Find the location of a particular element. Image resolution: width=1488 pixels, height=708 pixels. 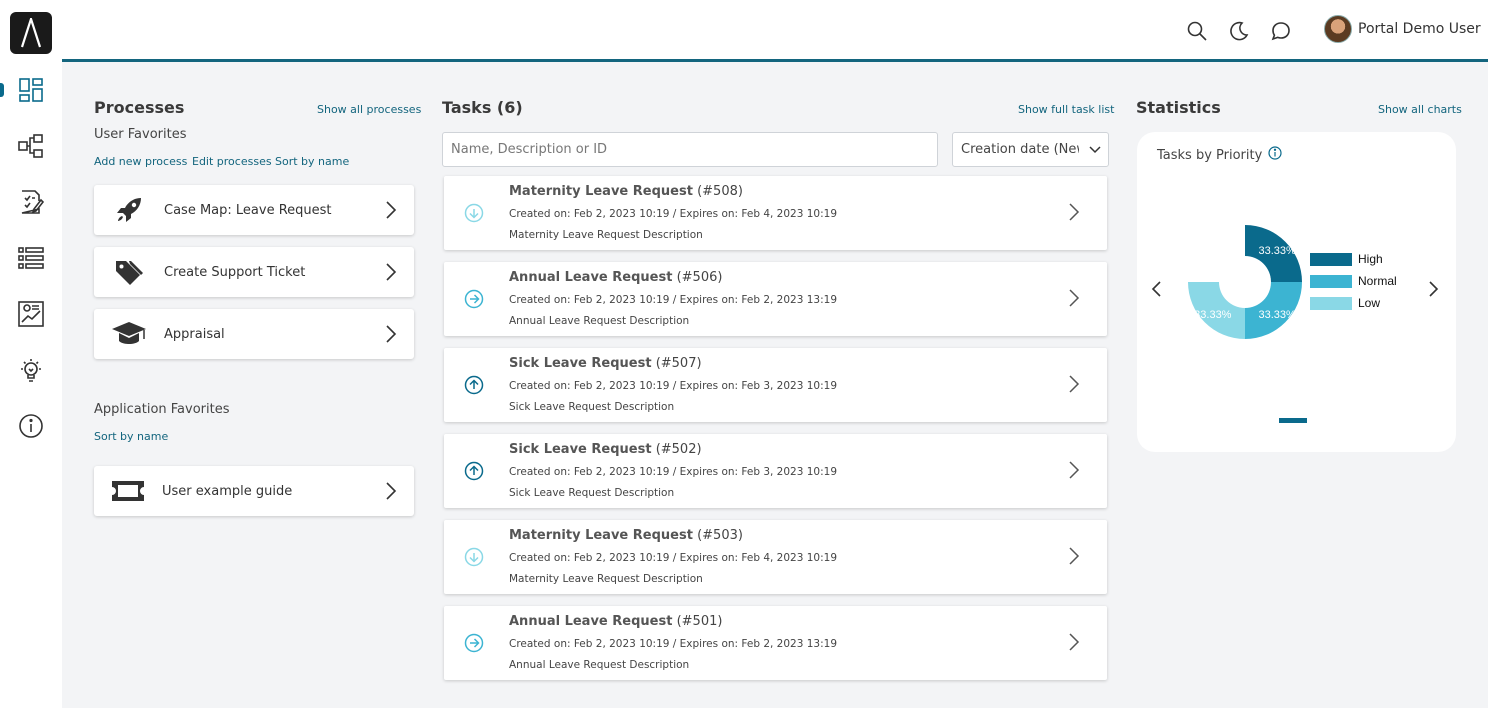

process-card-case-map: Case Map: Leave Request is located at coordinates (254, 210).